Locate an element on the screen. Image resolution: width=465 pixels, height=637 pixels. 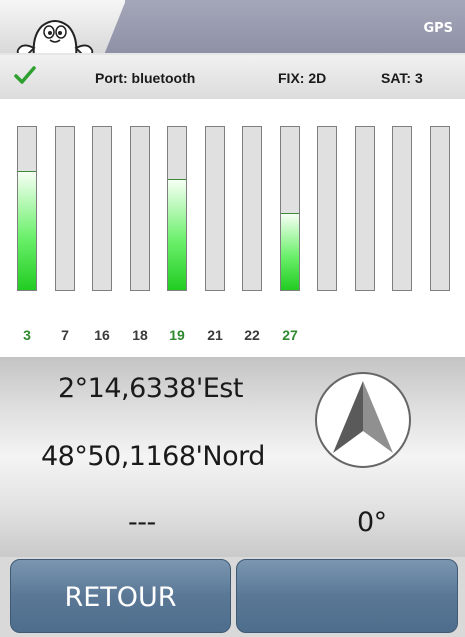
fix-status: FIX: 2D is located at coordinates (302, 78).